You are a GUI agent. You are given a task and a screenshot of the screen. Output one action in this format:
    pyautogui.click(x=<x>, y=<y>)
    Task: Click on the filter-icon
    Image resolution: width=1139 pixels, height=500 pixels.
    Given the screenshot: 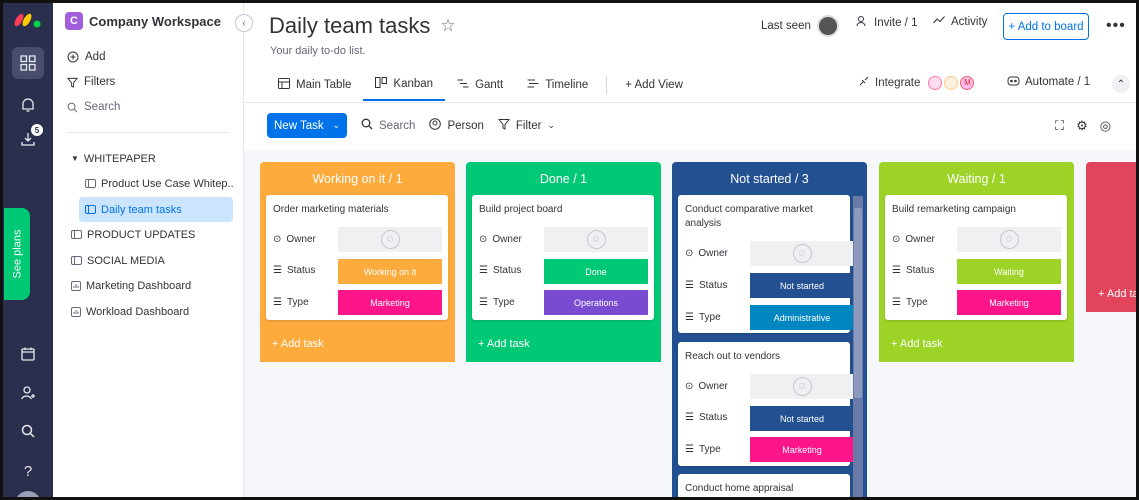 What is the action you would take?
    pyautogui.click(x=72, y=82)
    